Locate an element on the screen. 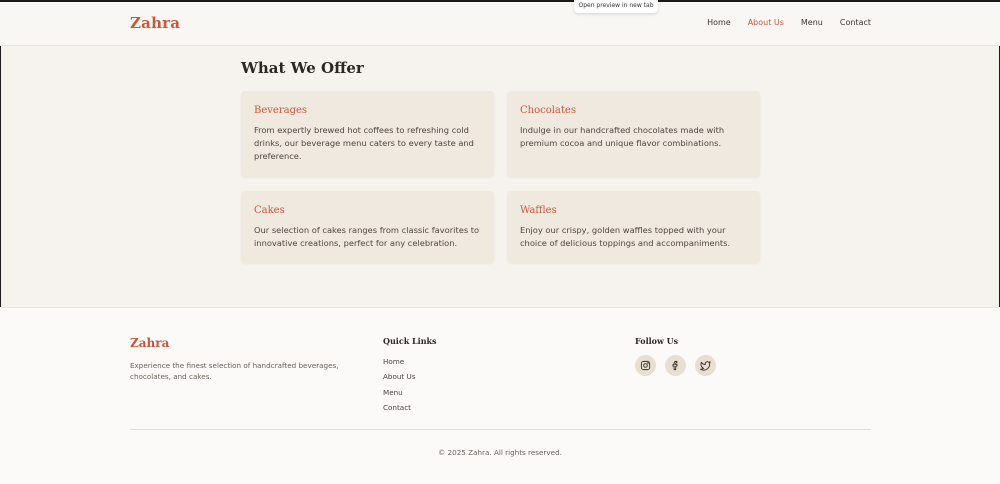 The height and width of the screenshot is (484, 1000). instagram-icon is located at coordinates (645, 365).